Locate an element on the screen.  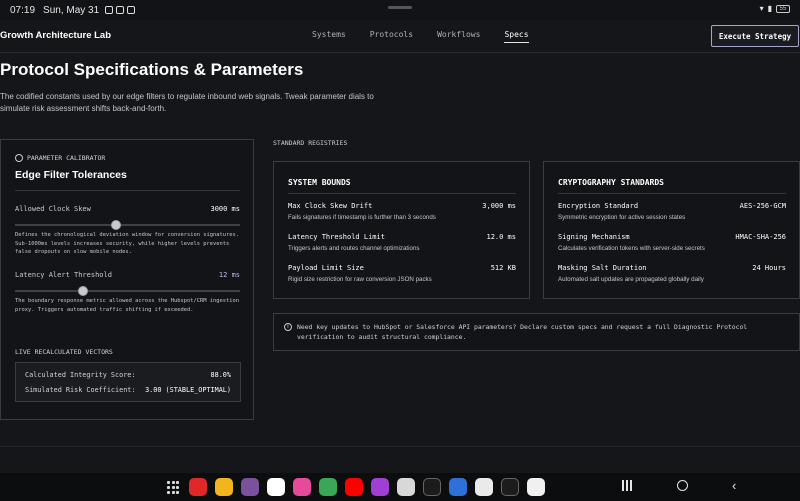
wifi-icon: ▾ is located at coordinates (761, 8).